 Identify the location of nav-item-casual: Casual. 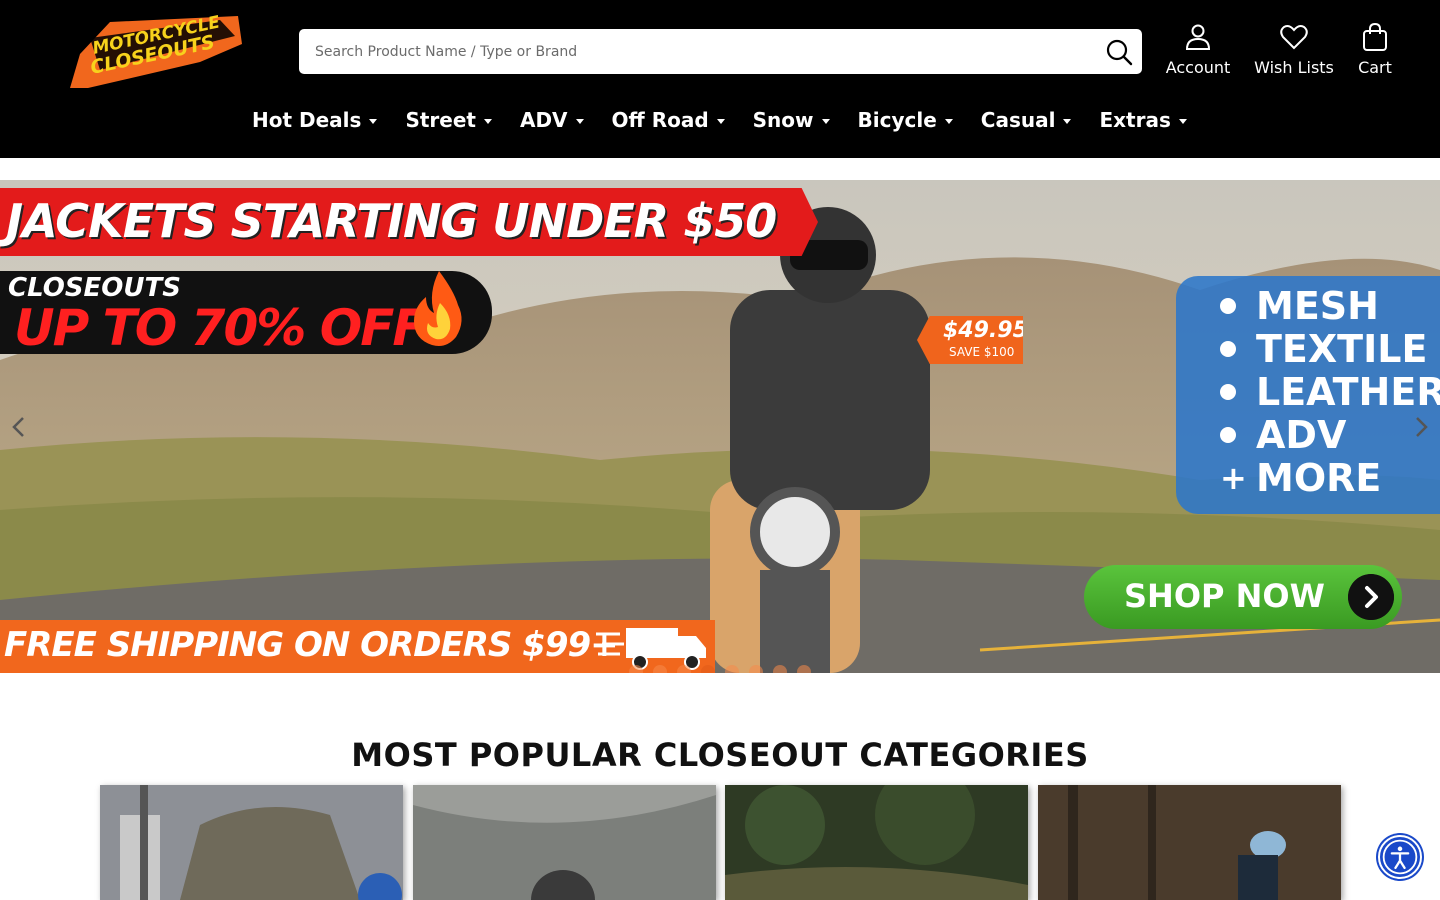
(1026, 120).